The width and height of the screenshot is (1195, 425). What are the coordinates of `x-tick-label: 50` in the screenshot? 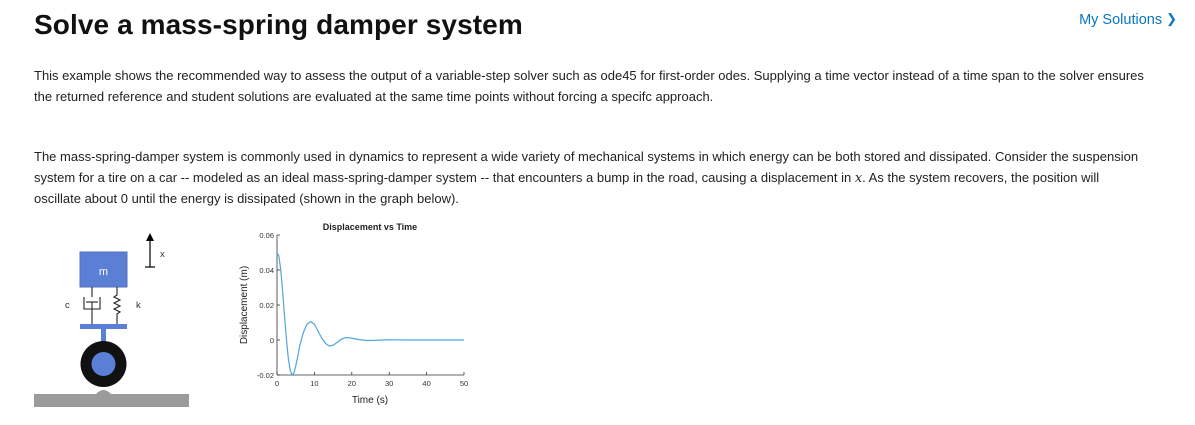 It's located at (464, 383).